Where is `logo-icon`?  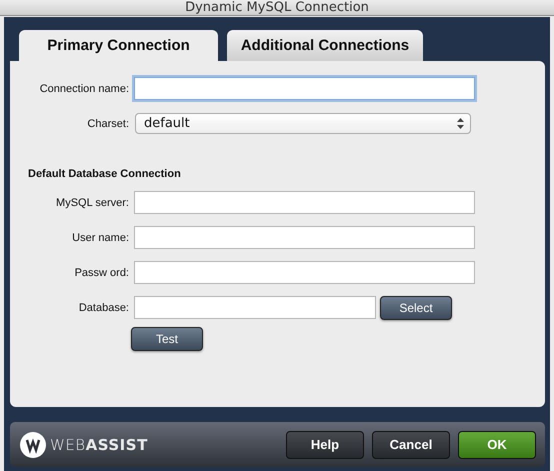
logo-icon is located at coordinates (33, 445).